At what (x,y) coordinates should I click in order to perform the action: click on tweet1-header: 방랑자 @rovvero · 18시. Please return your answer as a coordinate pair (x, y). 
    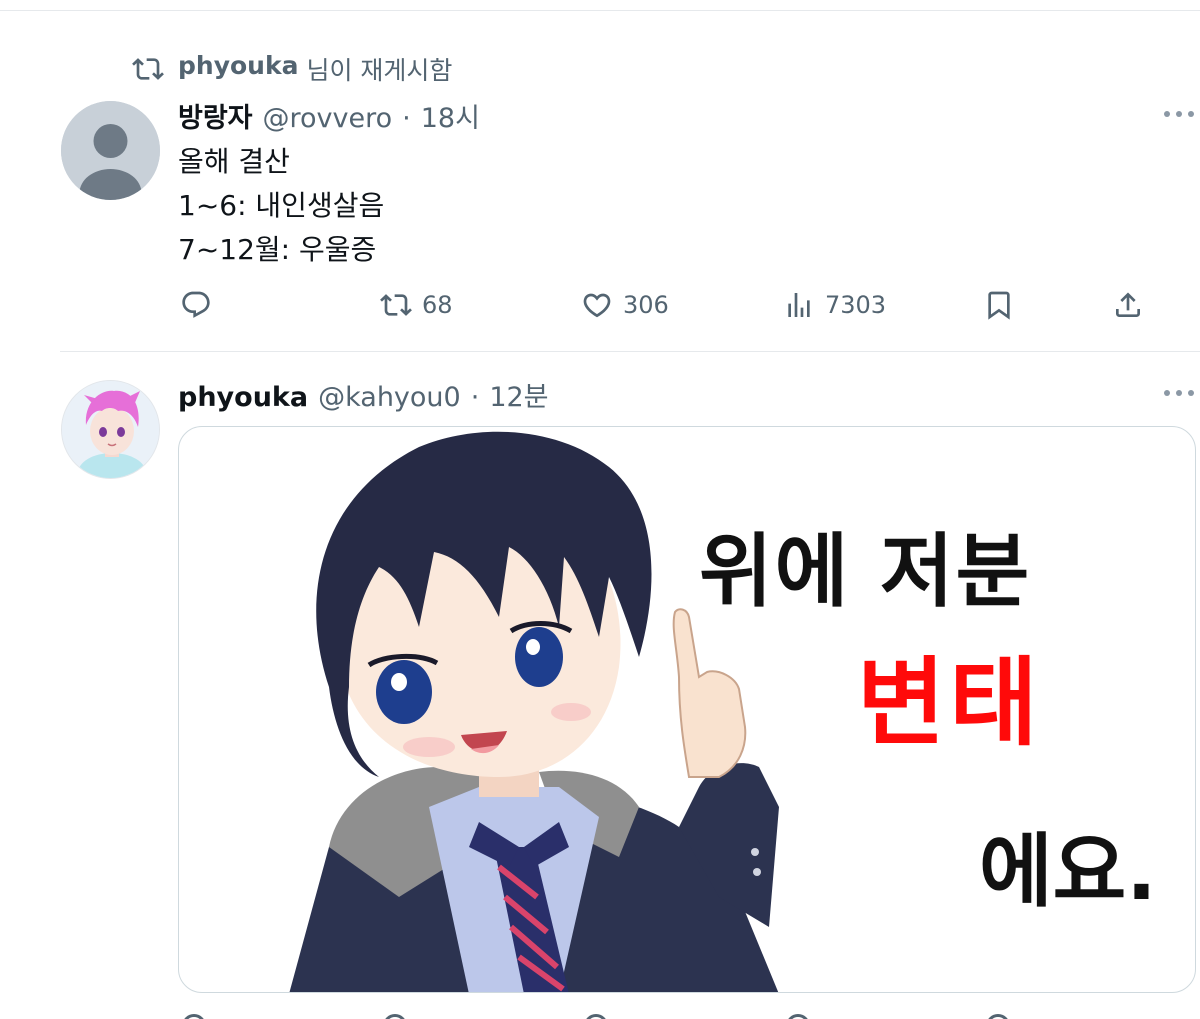
    Looking at the image, I should click on (329, 115).